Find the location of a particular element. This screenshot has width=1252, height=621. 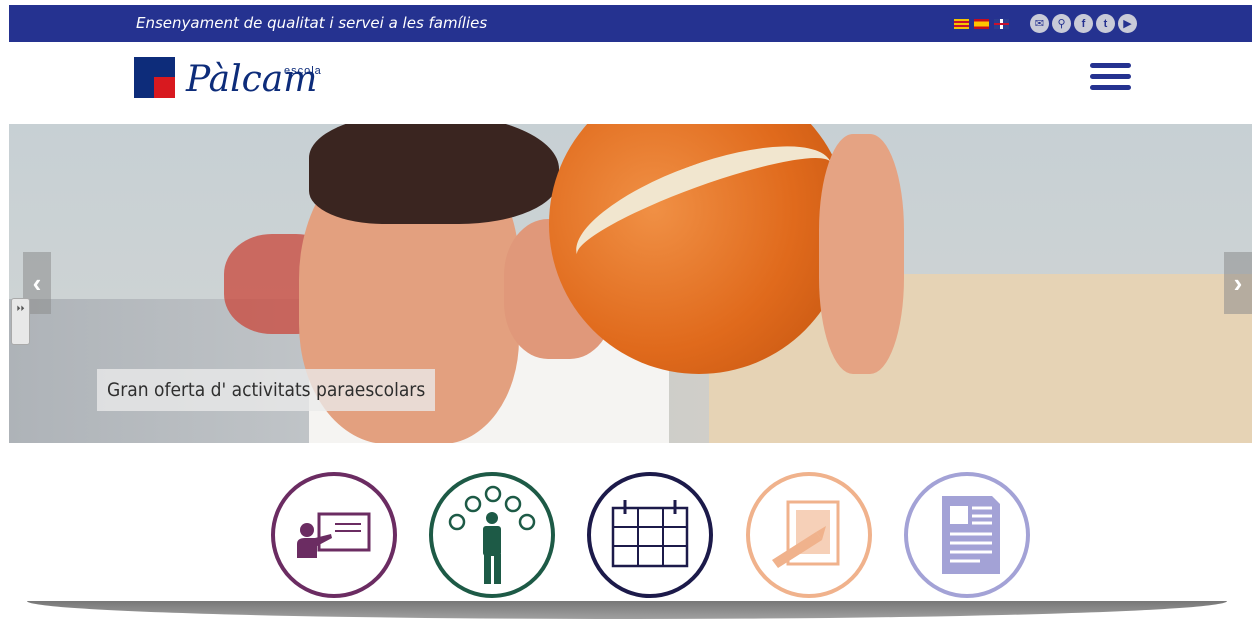

email-icon: ✉ is located at coordinates (1039, 23).